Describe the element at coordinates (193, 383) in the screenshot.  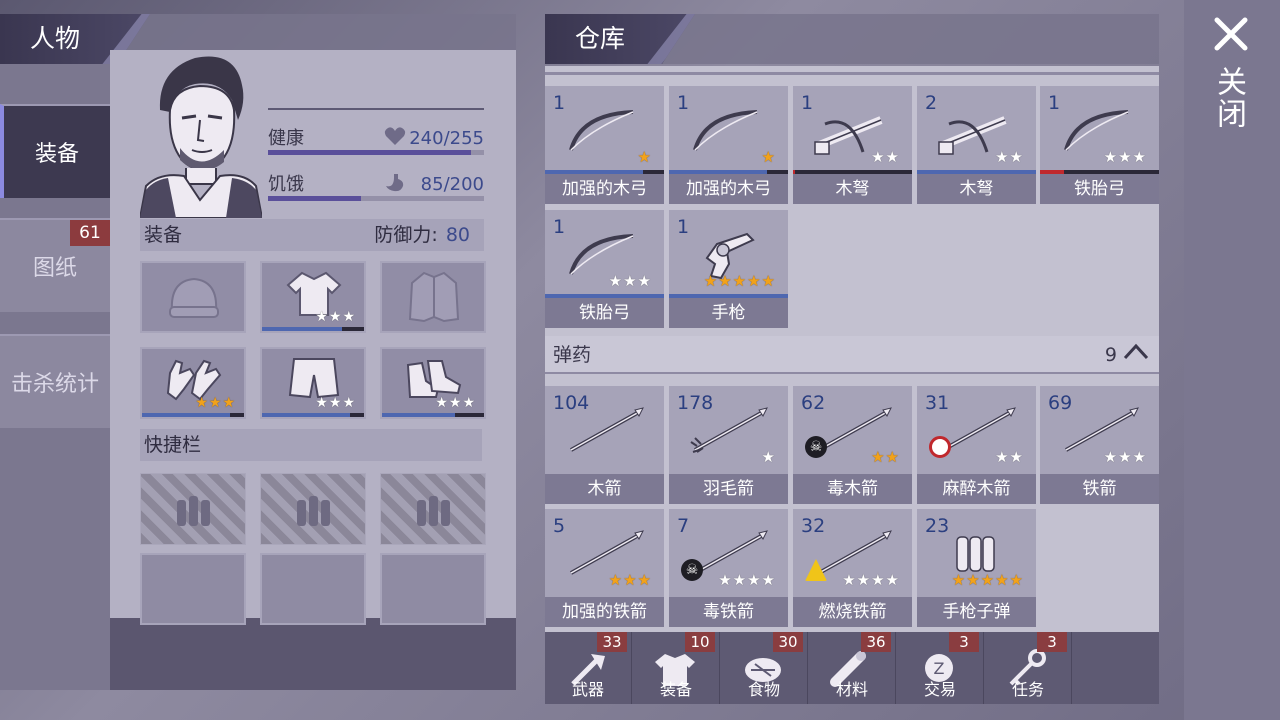
I see `equip-slot-hands: ★★★` at that location.